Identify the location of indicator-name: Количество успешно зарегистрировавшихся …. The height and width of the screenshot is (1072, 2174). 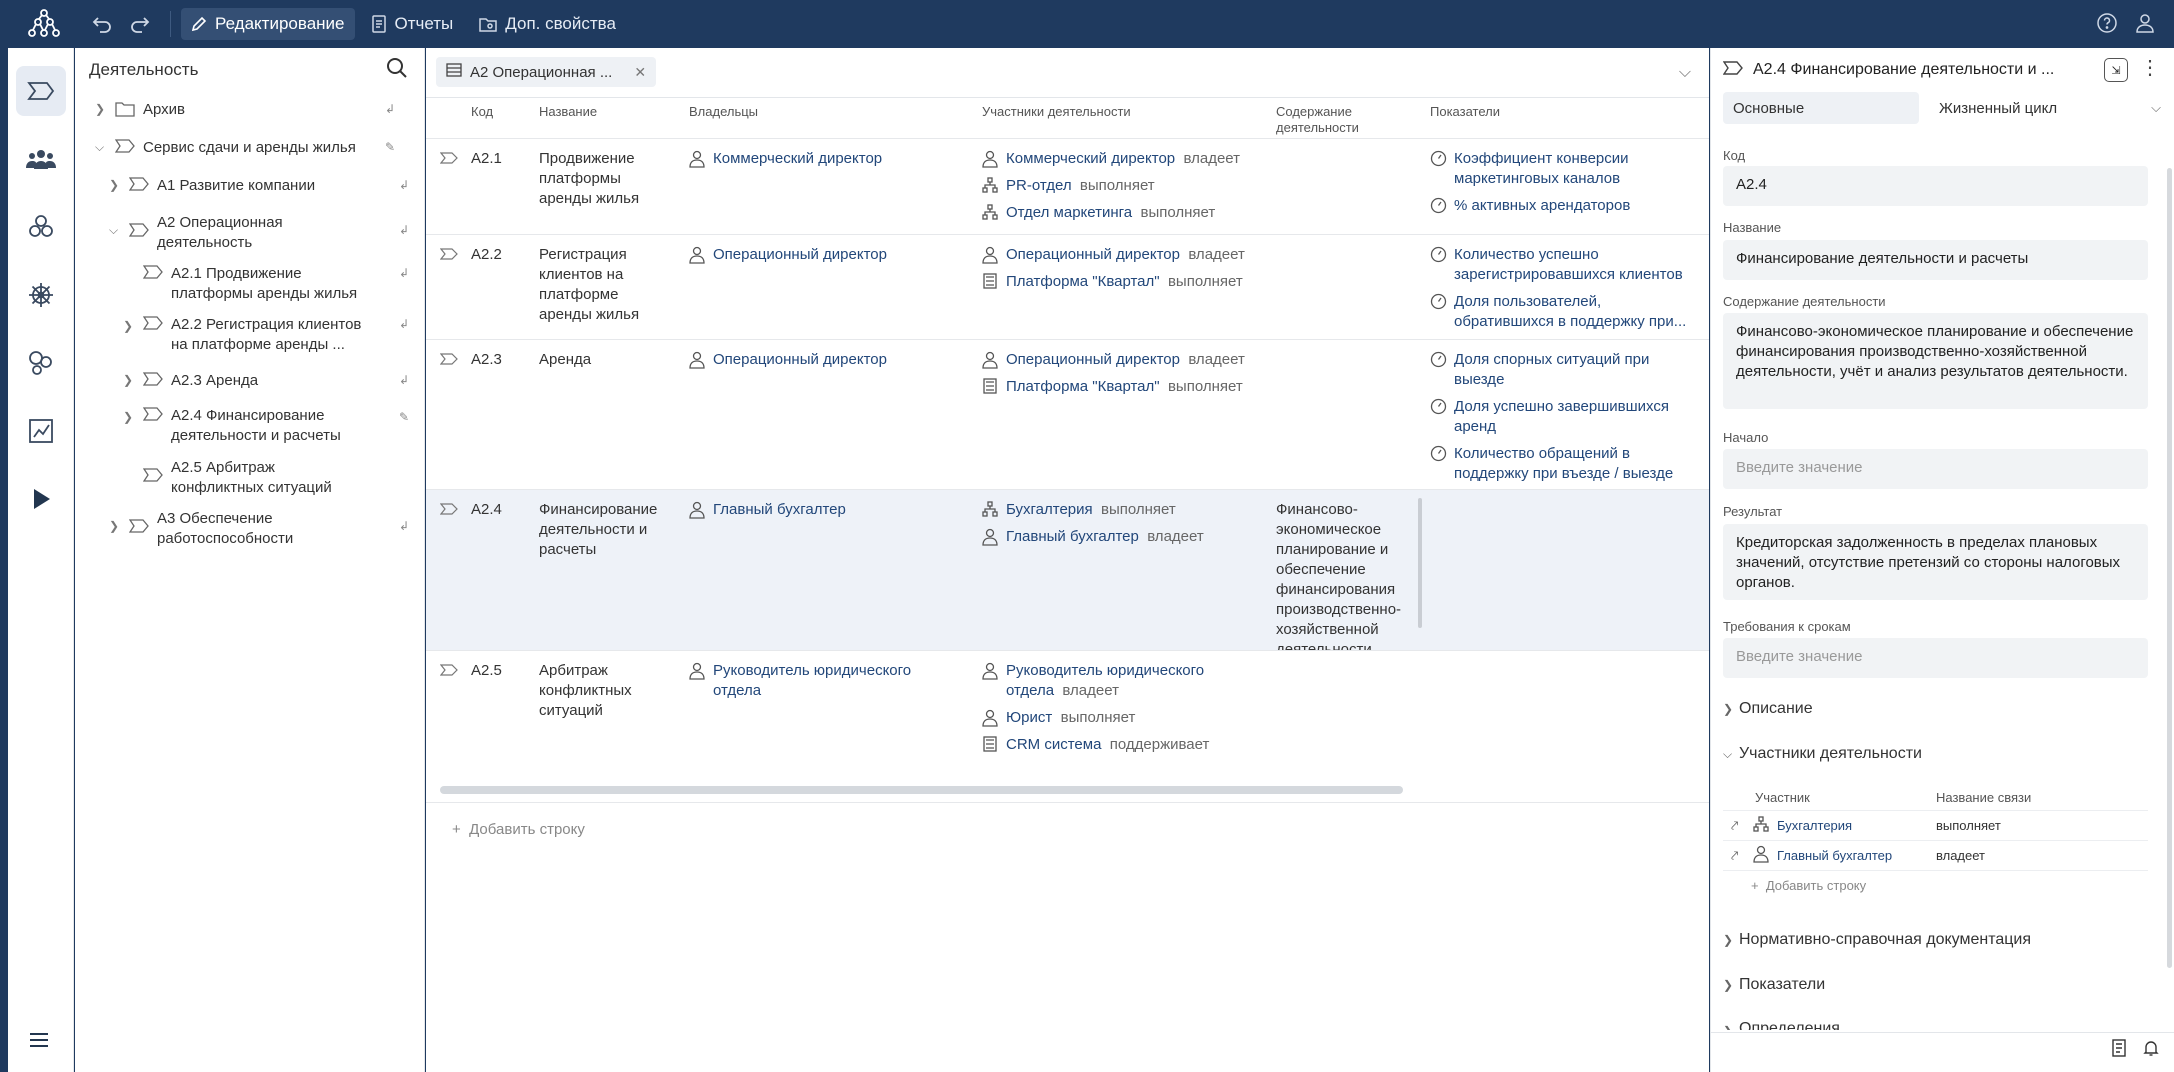
(1577, 265).